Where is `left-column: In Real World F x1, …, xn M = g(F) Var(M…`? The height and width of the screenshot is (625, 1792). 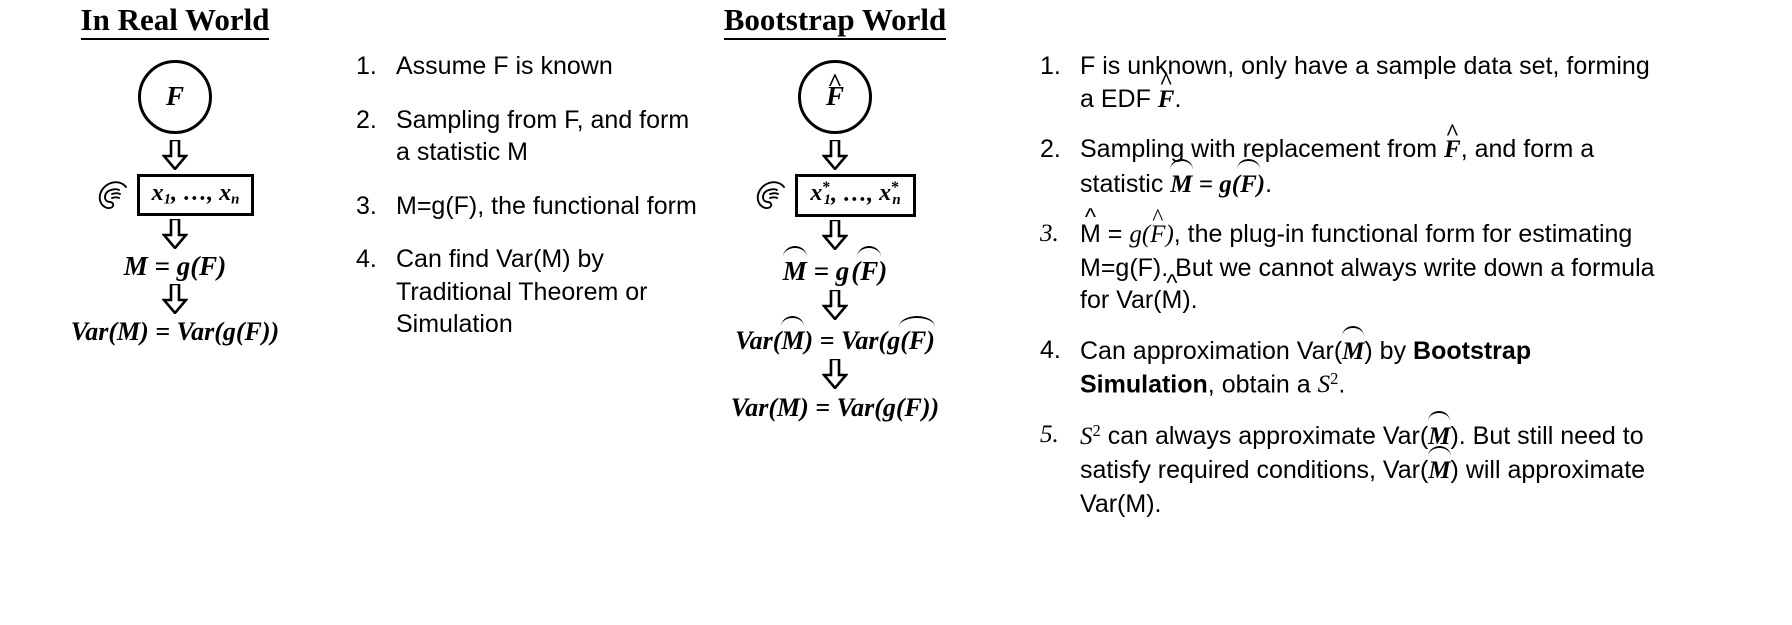 left-column: In Real World F x1, …, xn M = g(F) Var(M… is located at coordinates (175, 230).